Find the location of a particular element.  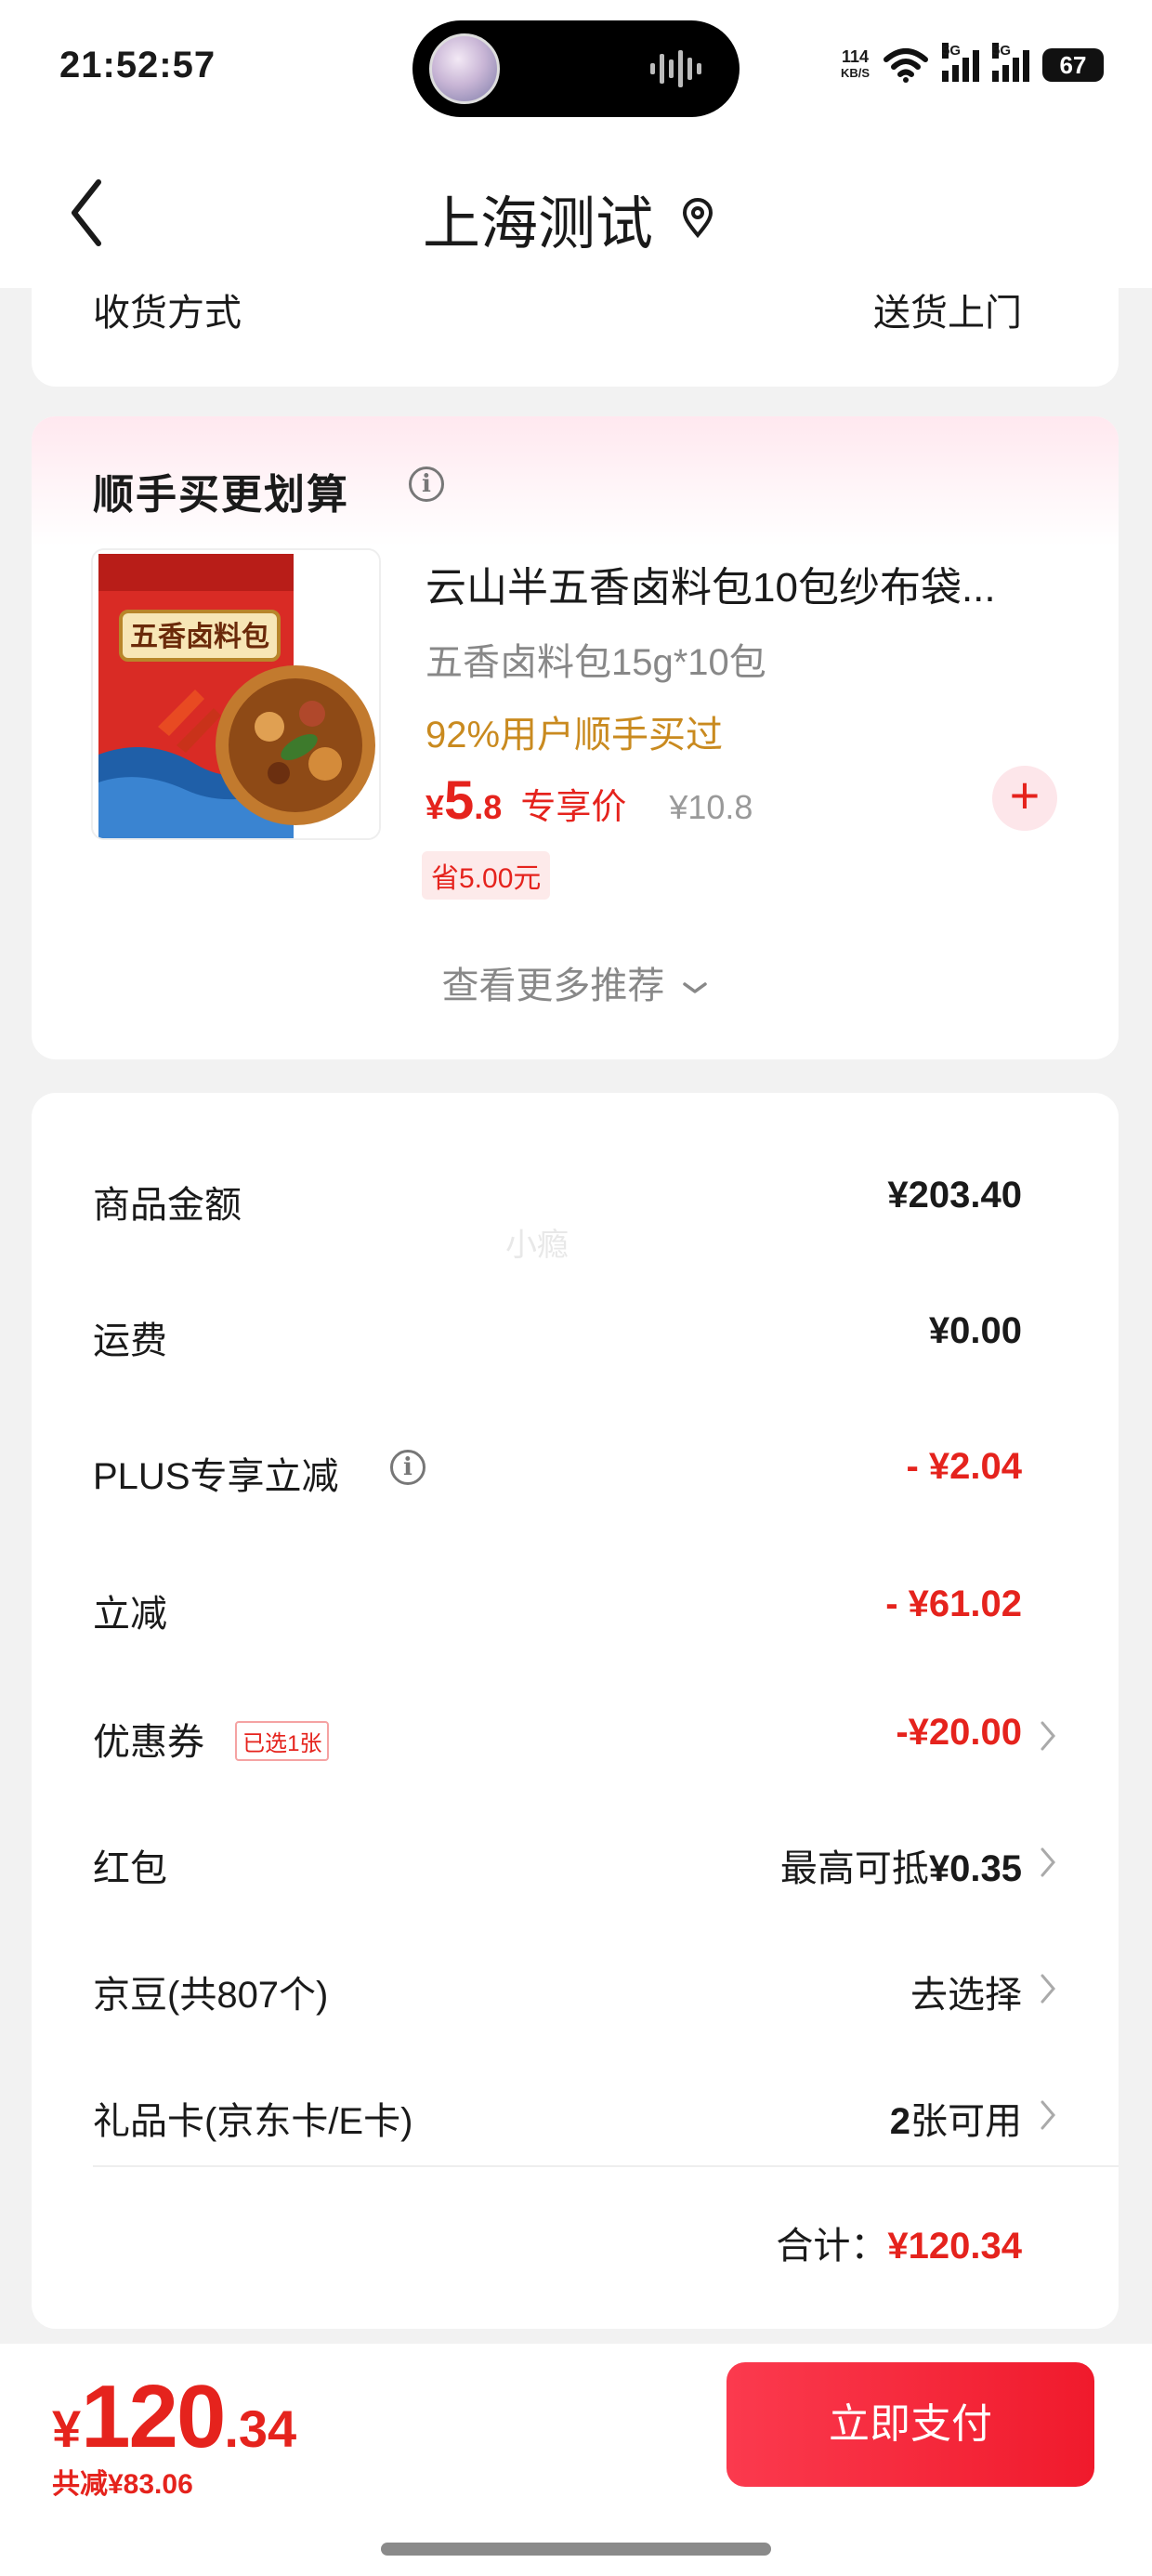

gift-card-count: 2 is located at coordinates (899, 2121).